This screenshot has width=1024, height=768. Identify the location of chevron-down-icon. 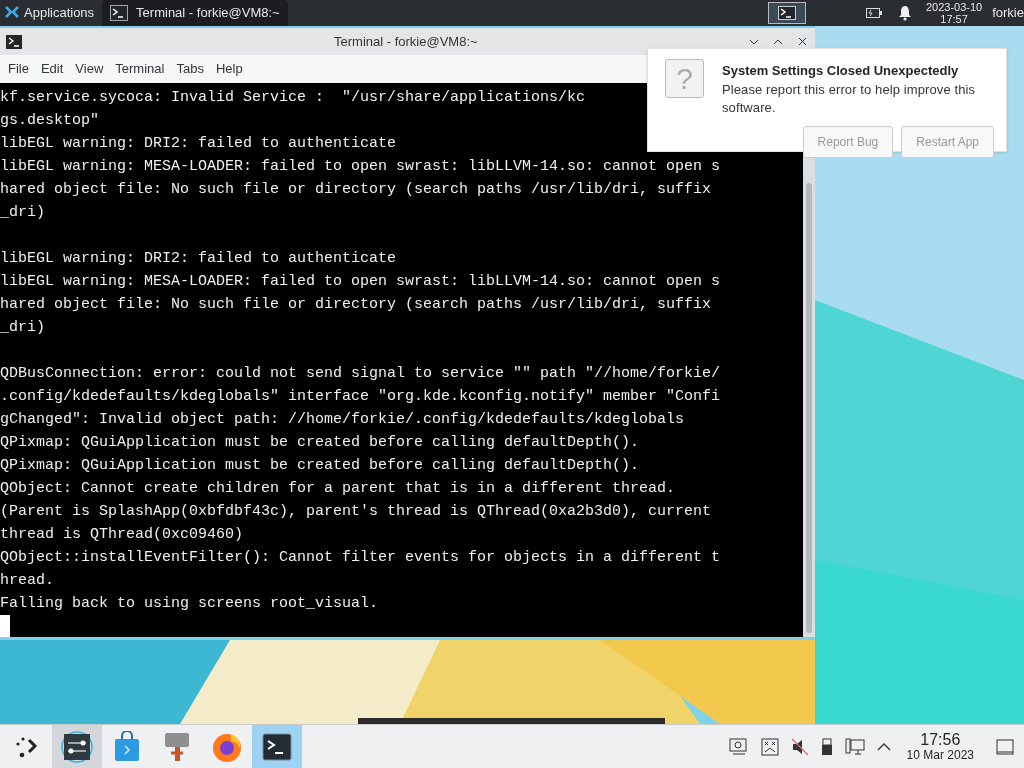
(754, 41).